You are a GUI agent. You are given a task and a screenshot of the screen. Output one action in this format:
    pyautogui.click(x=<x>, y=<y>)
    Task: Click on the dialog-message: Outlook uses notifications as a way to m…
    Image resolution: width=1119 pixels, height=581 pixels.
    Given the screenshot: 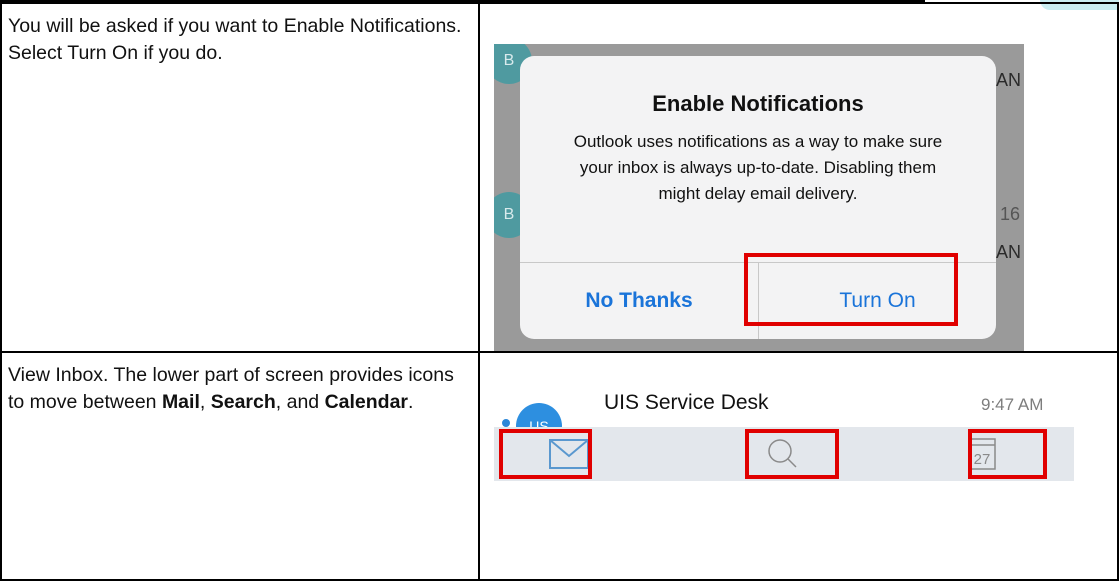 What is the action you would take?
    pyautogui.click(x=758, y=167)
    